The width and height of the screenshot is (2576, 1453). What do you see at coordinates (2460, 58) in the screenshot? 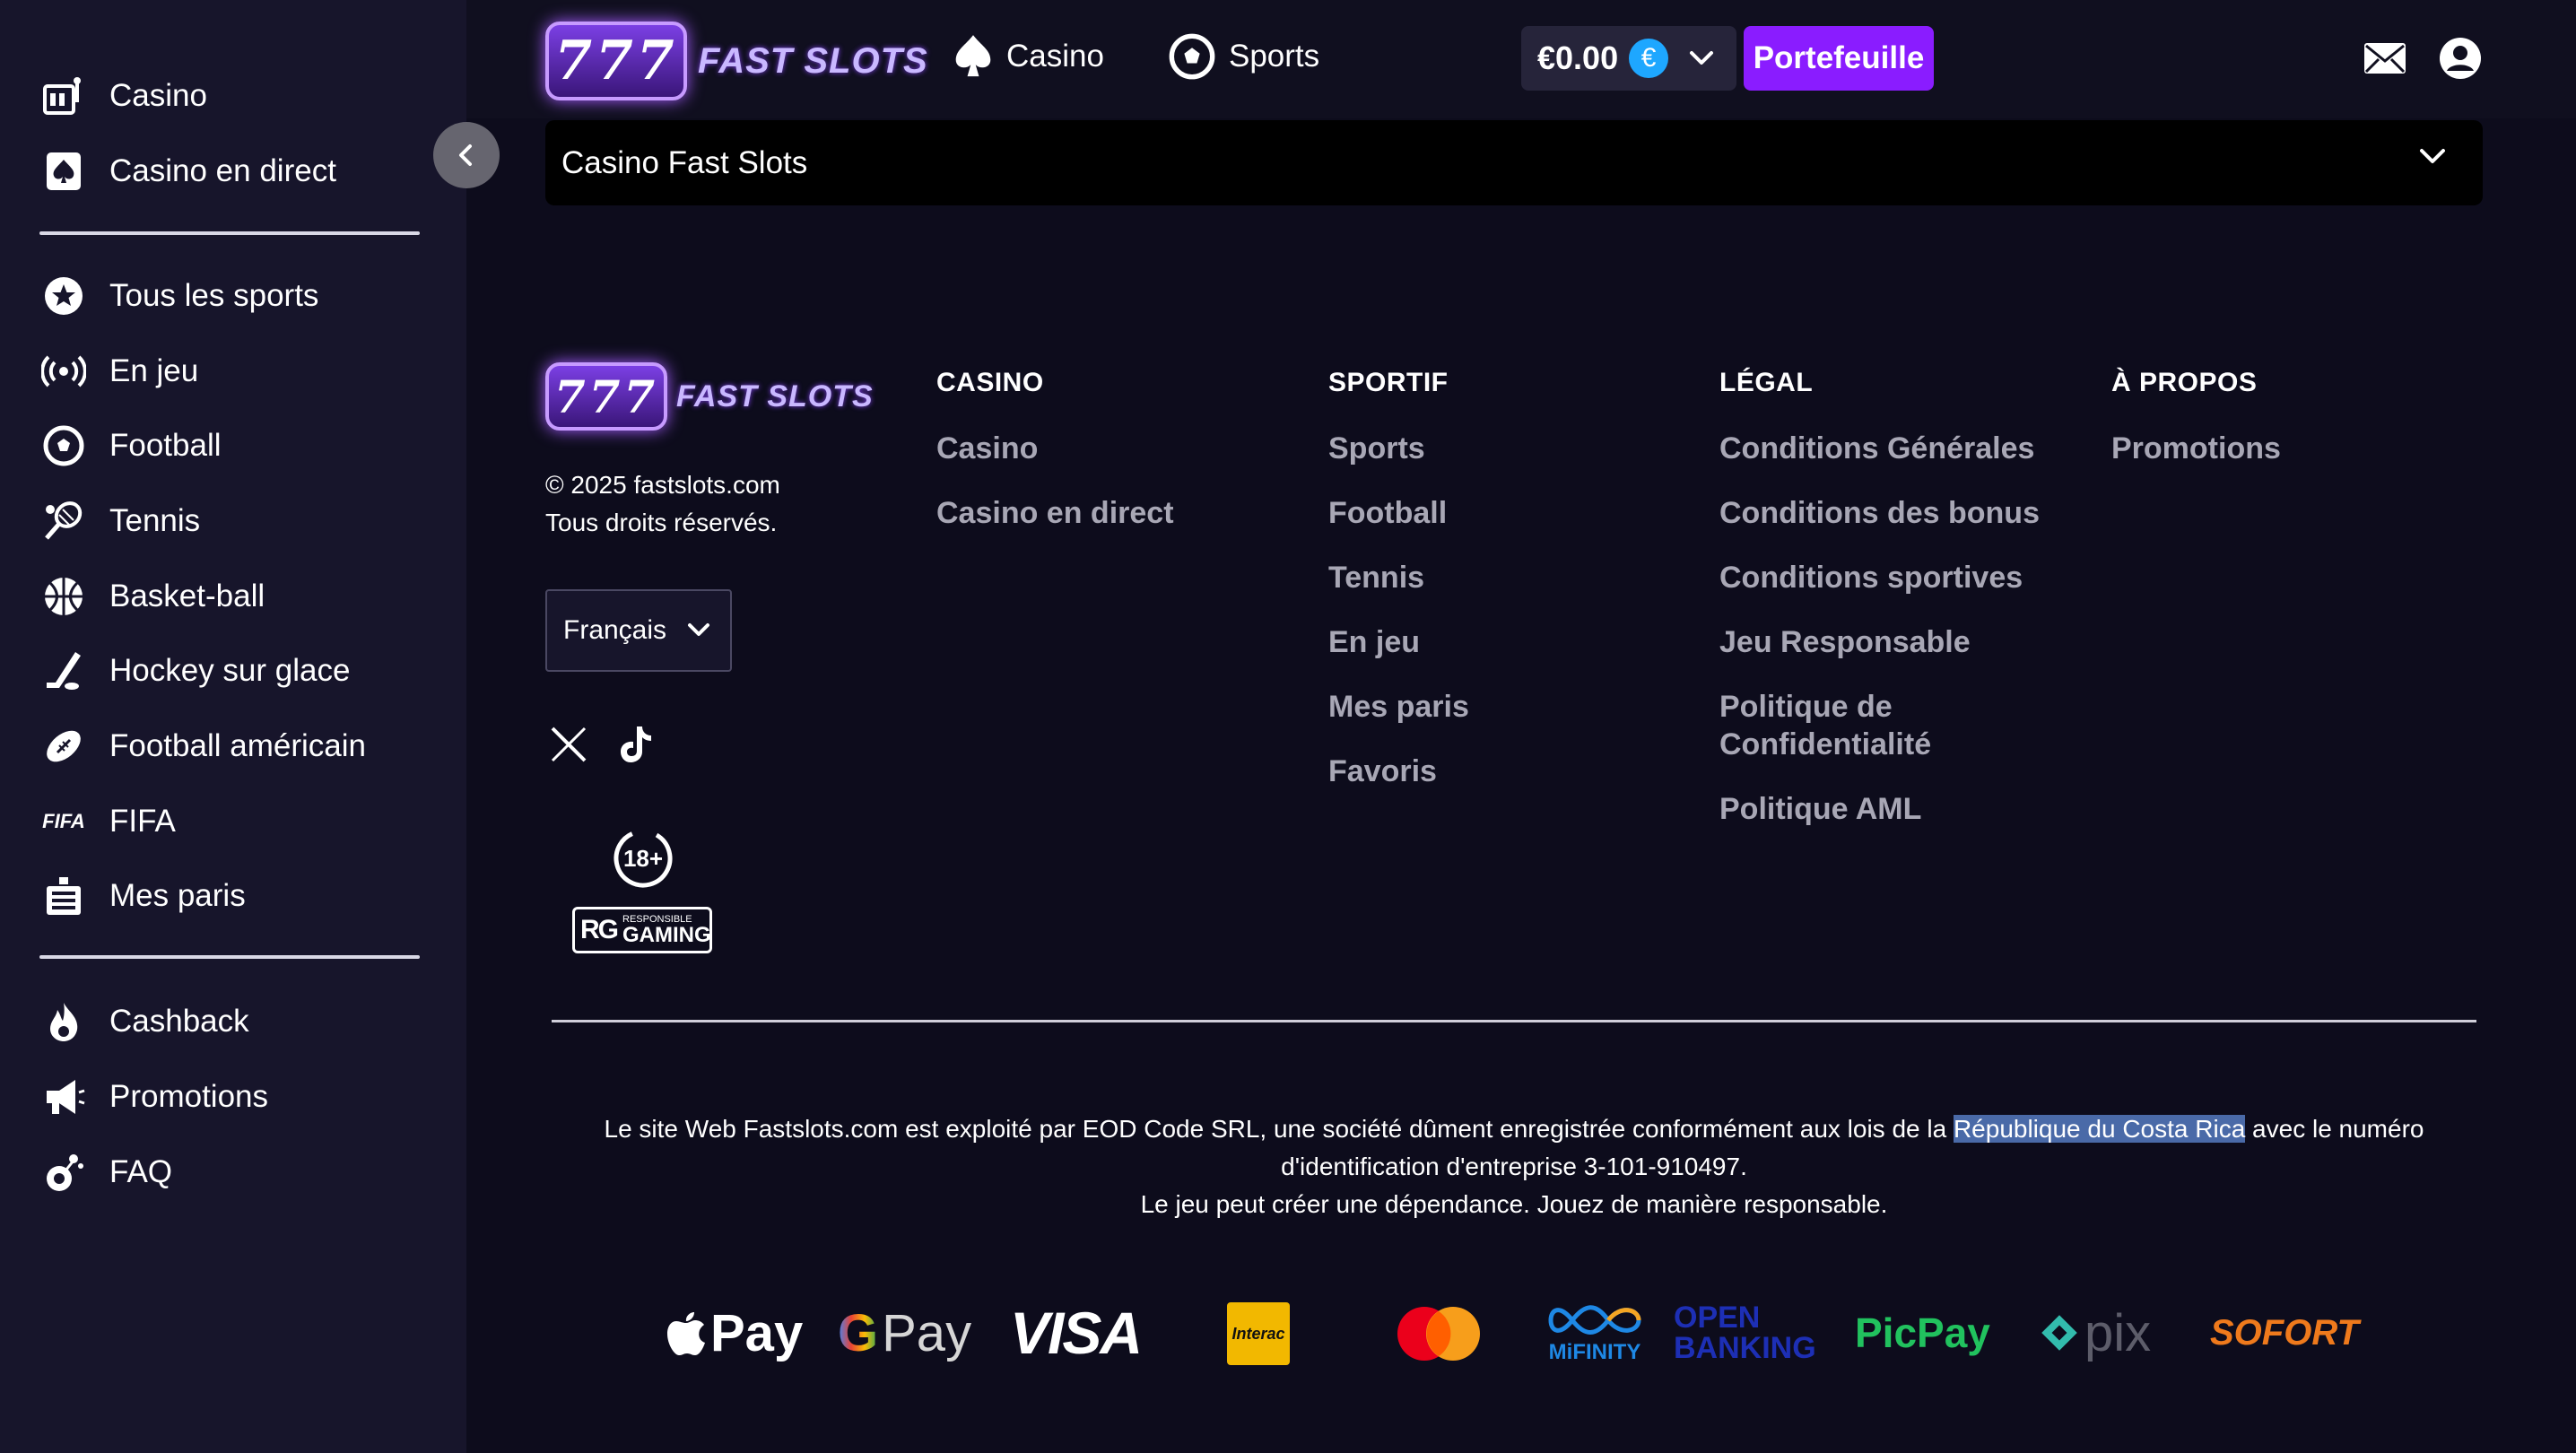
I see `user-icon` at bounding box center [2460, 58].